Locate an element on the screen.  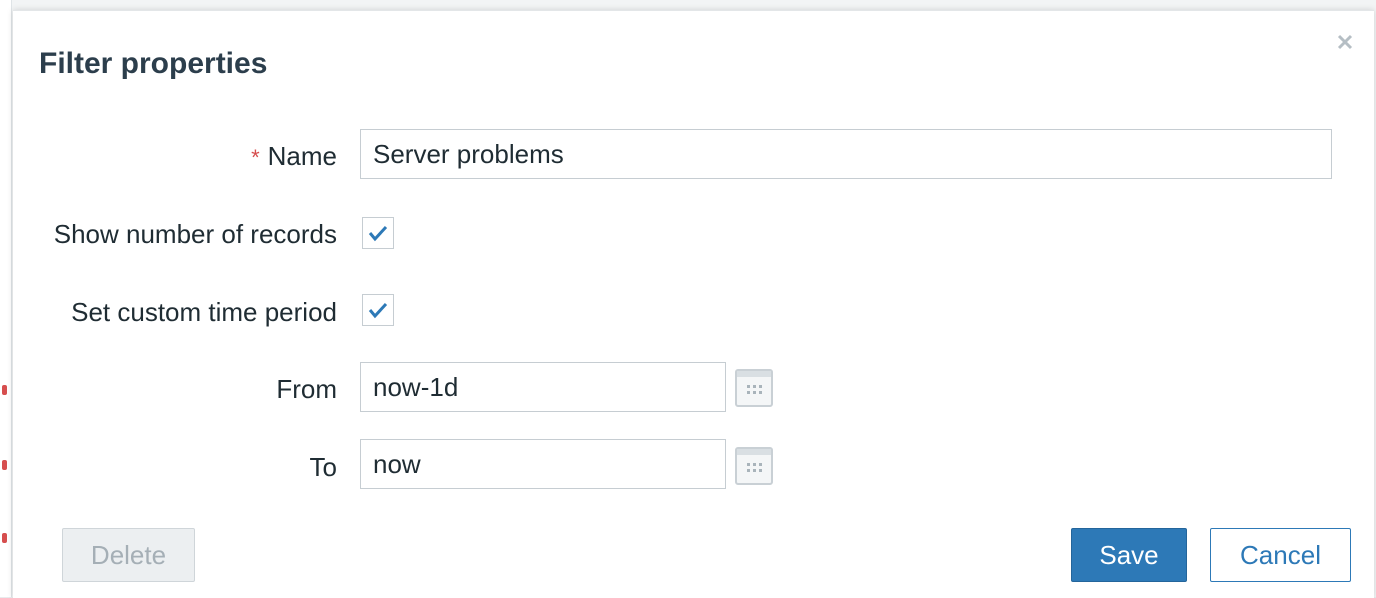
cancel-button: Cancel is located at coordinates (1280, 555).